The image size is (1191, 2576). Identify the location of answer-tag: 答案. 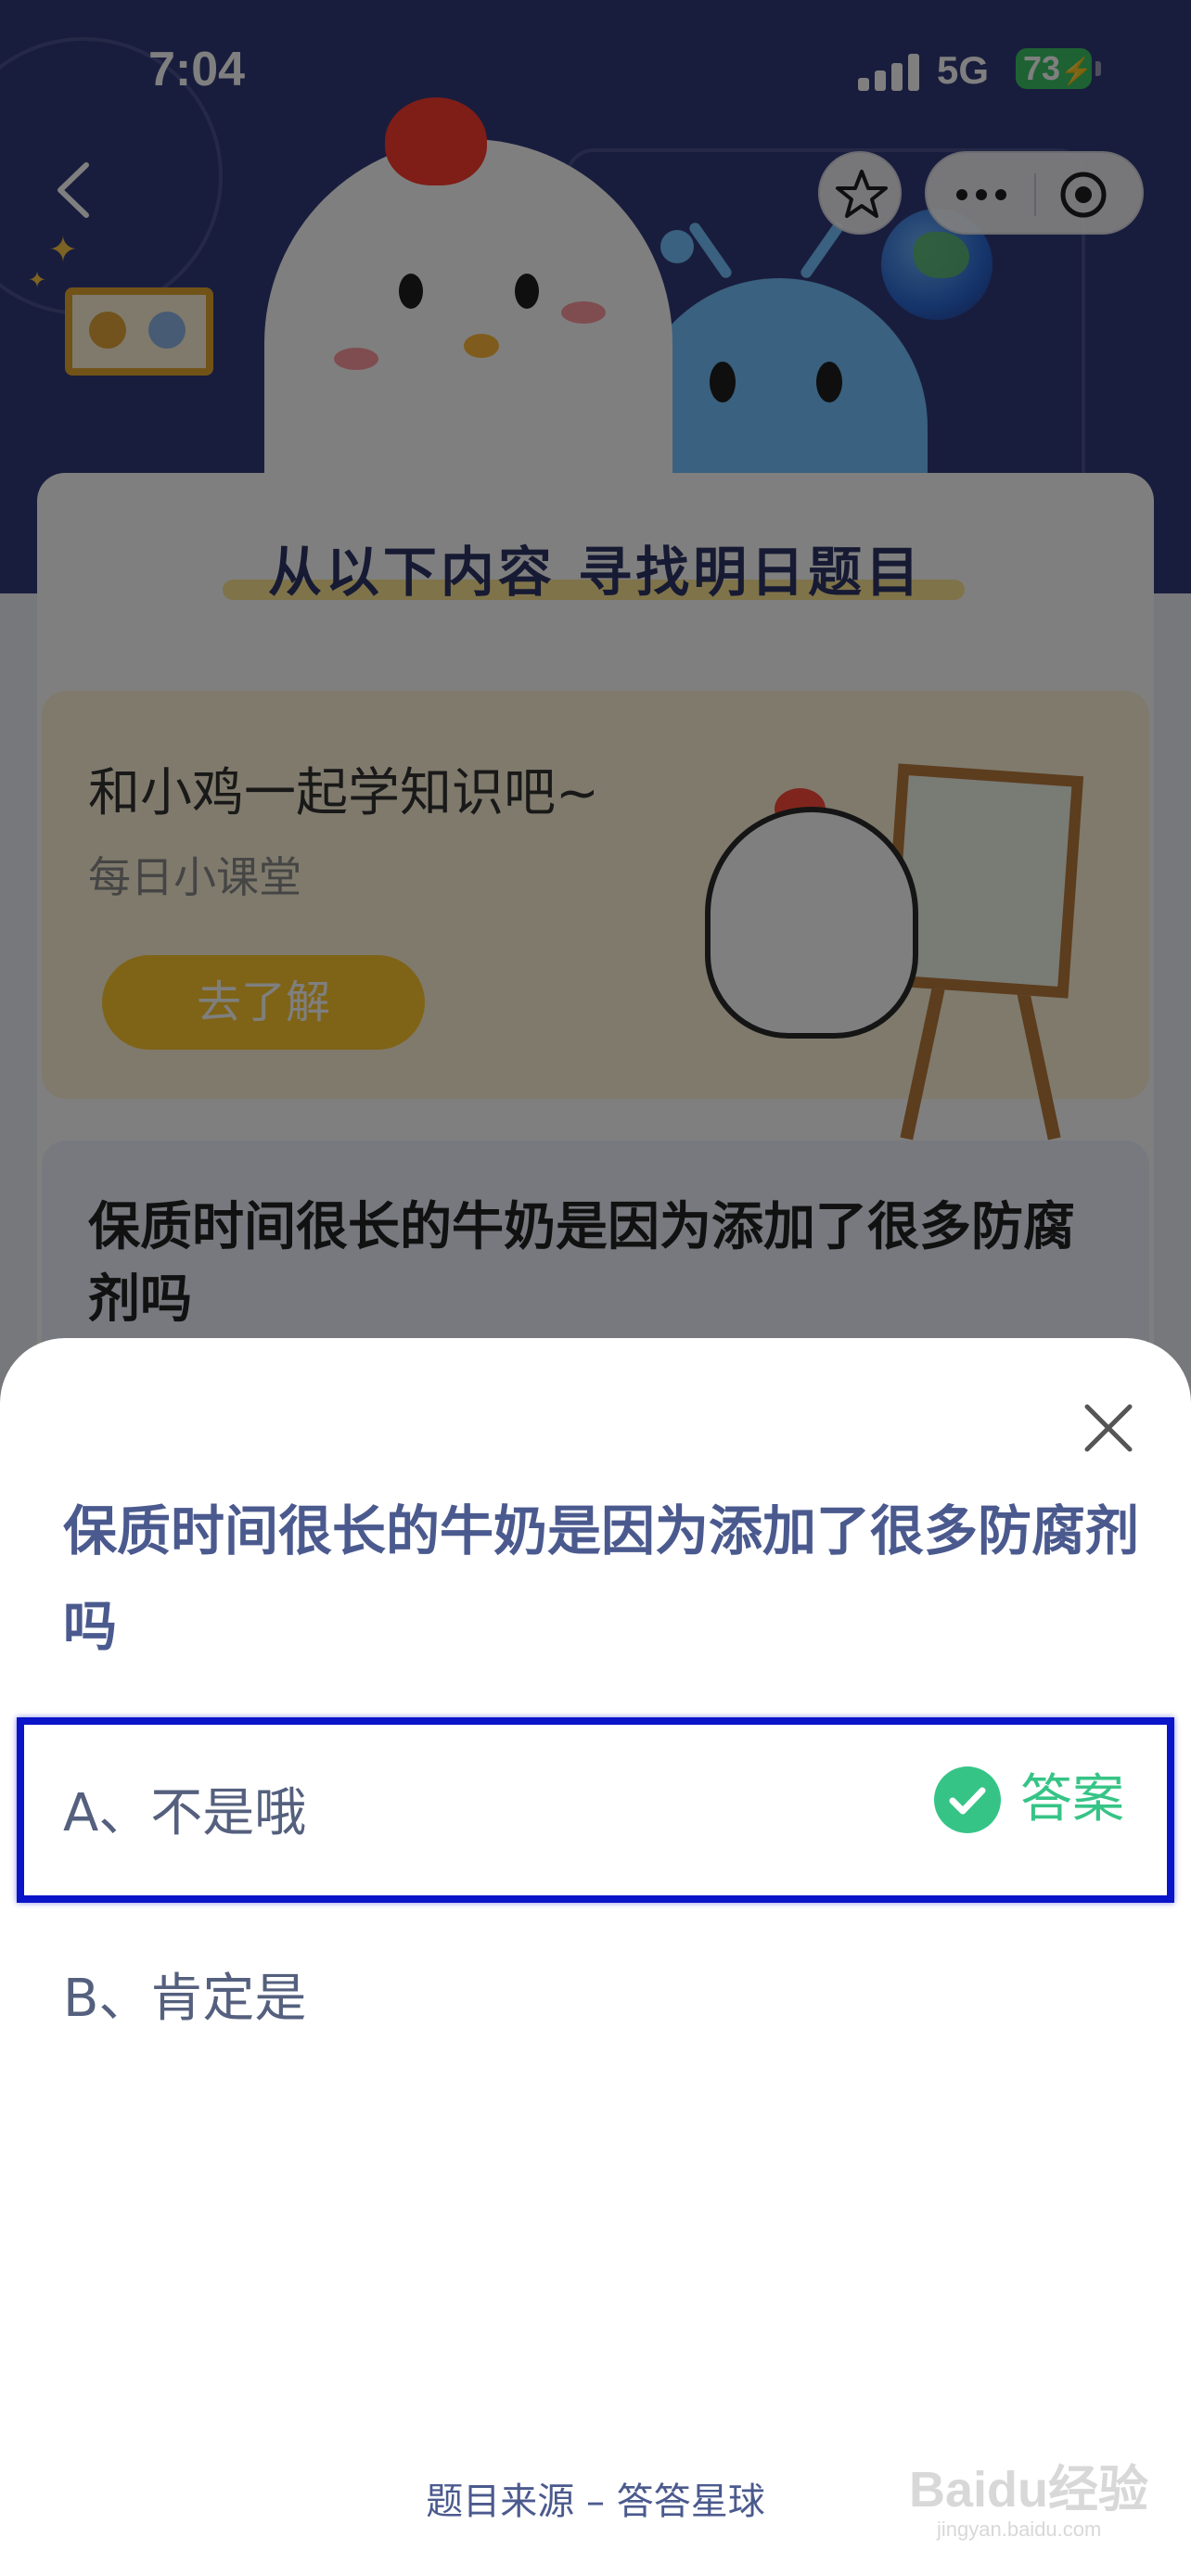
(1072, 1800).